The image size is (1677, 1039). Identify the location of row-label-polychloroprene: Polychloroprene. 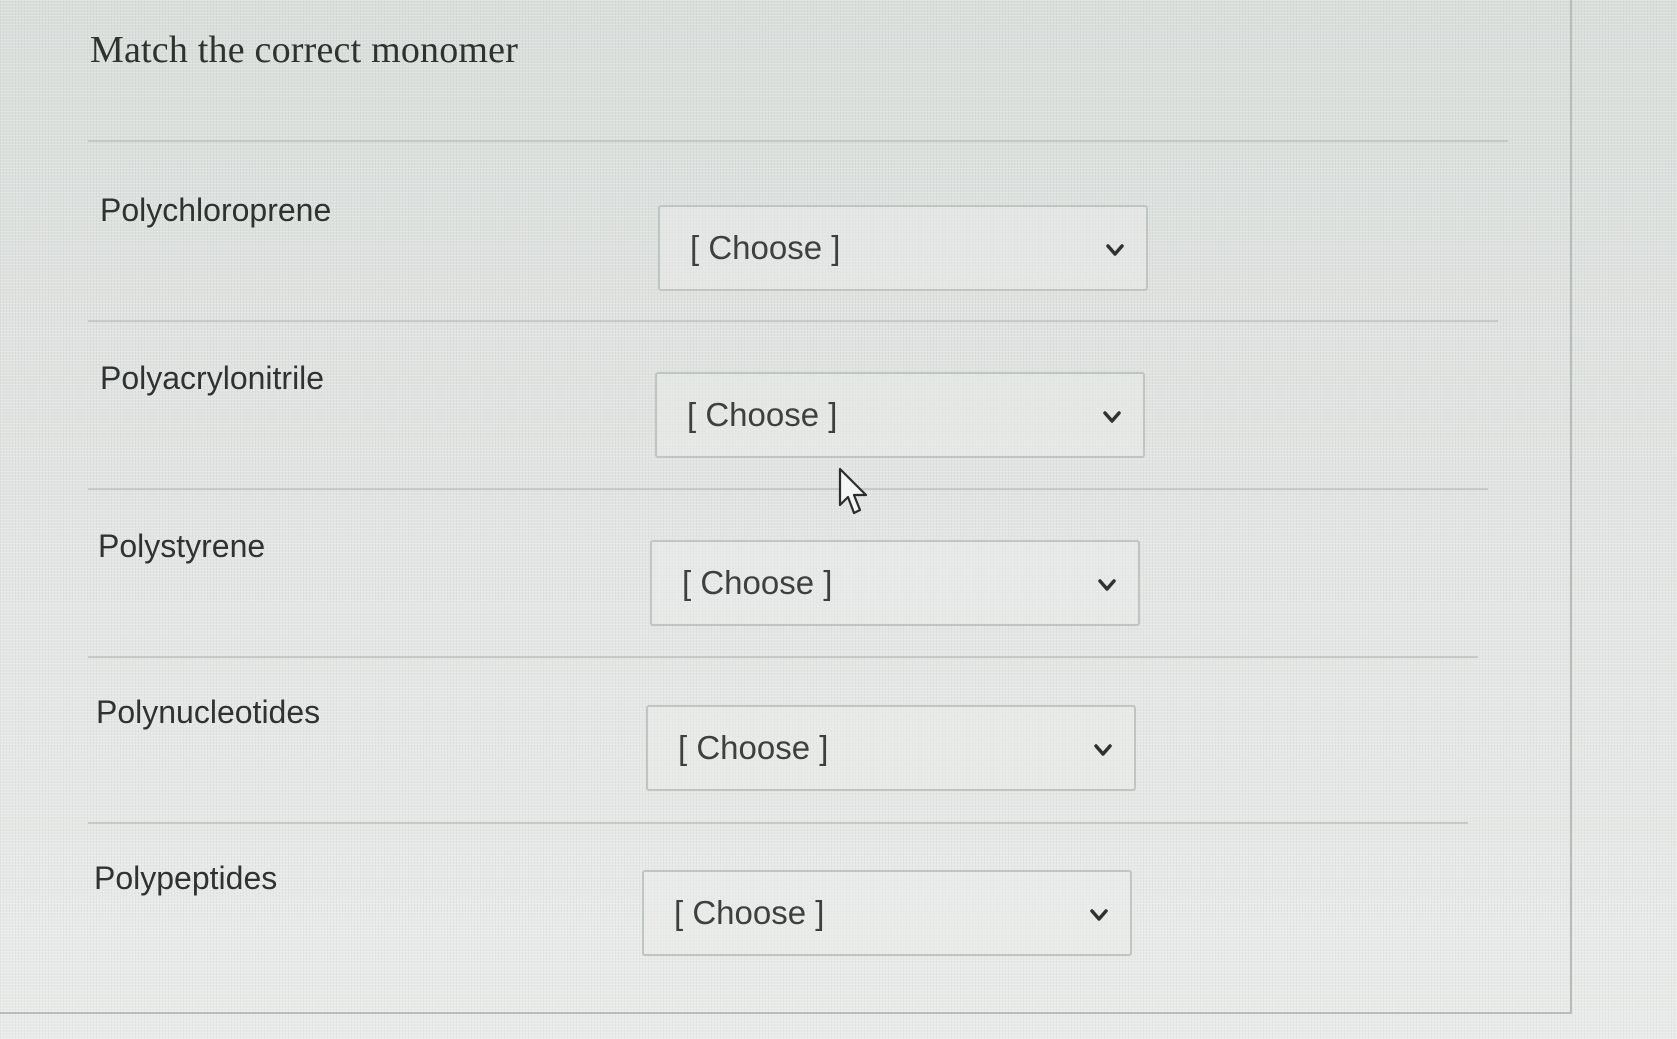
(216, 210).